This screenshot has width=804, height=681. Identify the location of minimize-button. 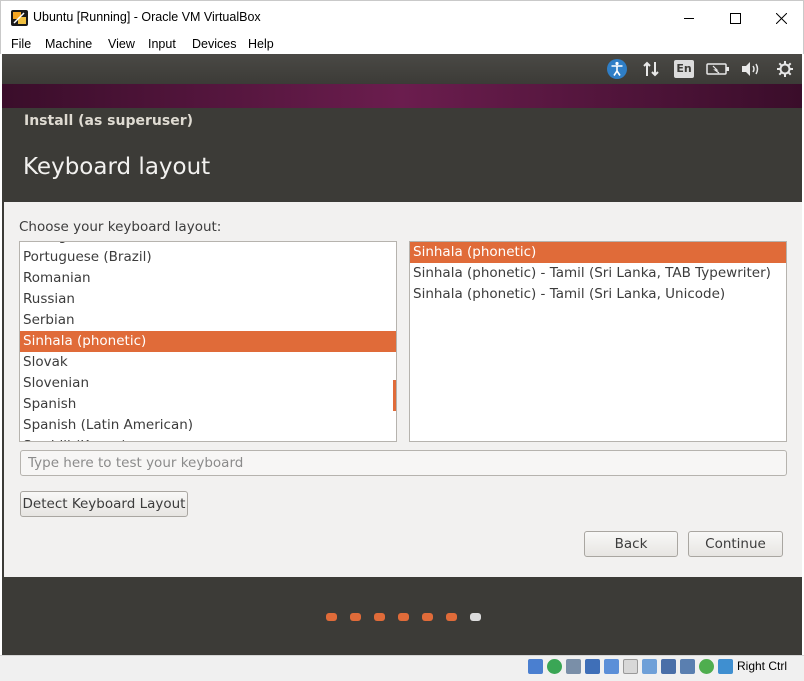
(689, 18).